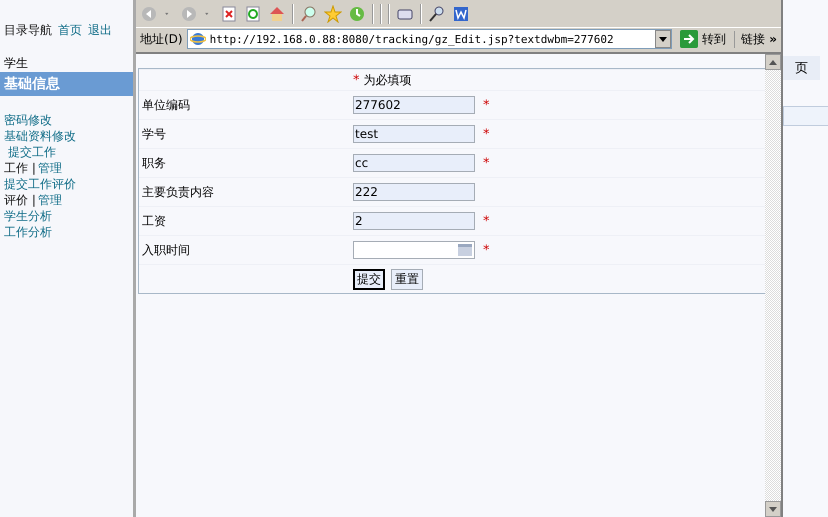  I want to click on go-button: 转到, so click(703, 39).